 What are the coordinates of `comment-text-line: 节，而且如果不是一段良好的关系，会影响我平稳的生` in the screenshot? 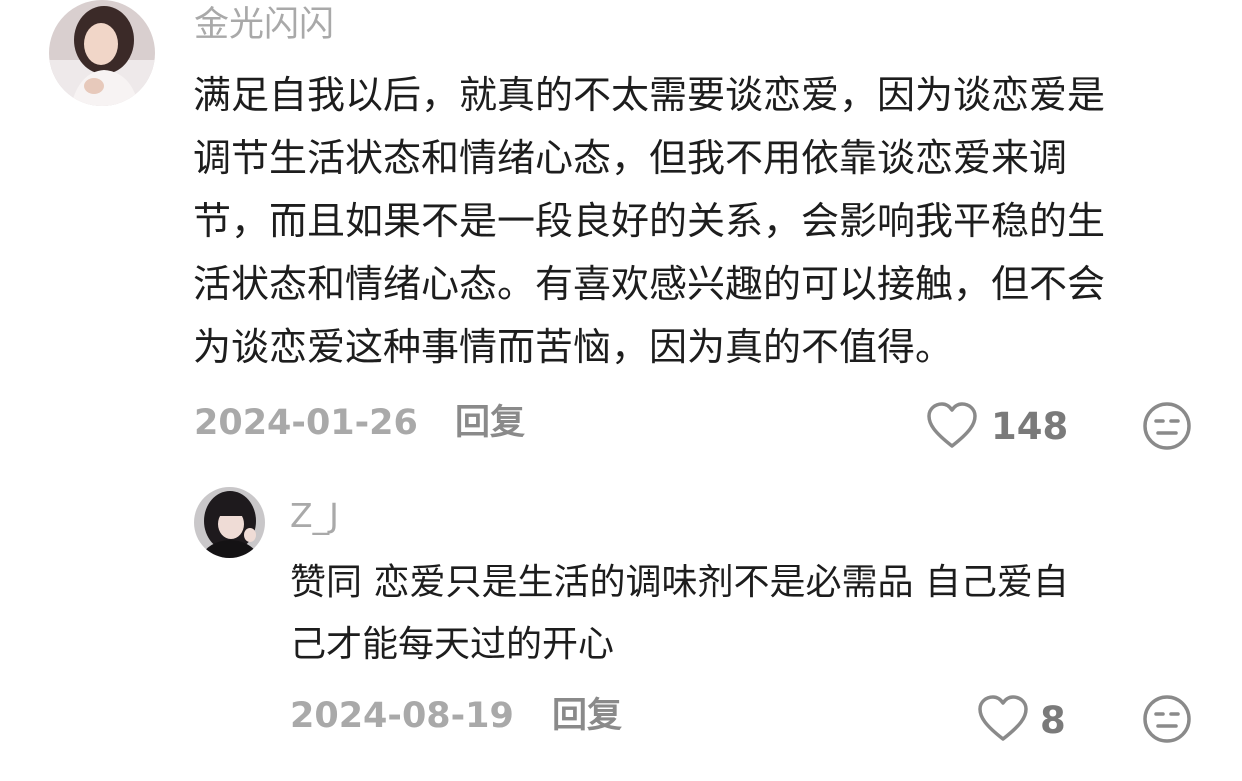 It's located at (649, 221).